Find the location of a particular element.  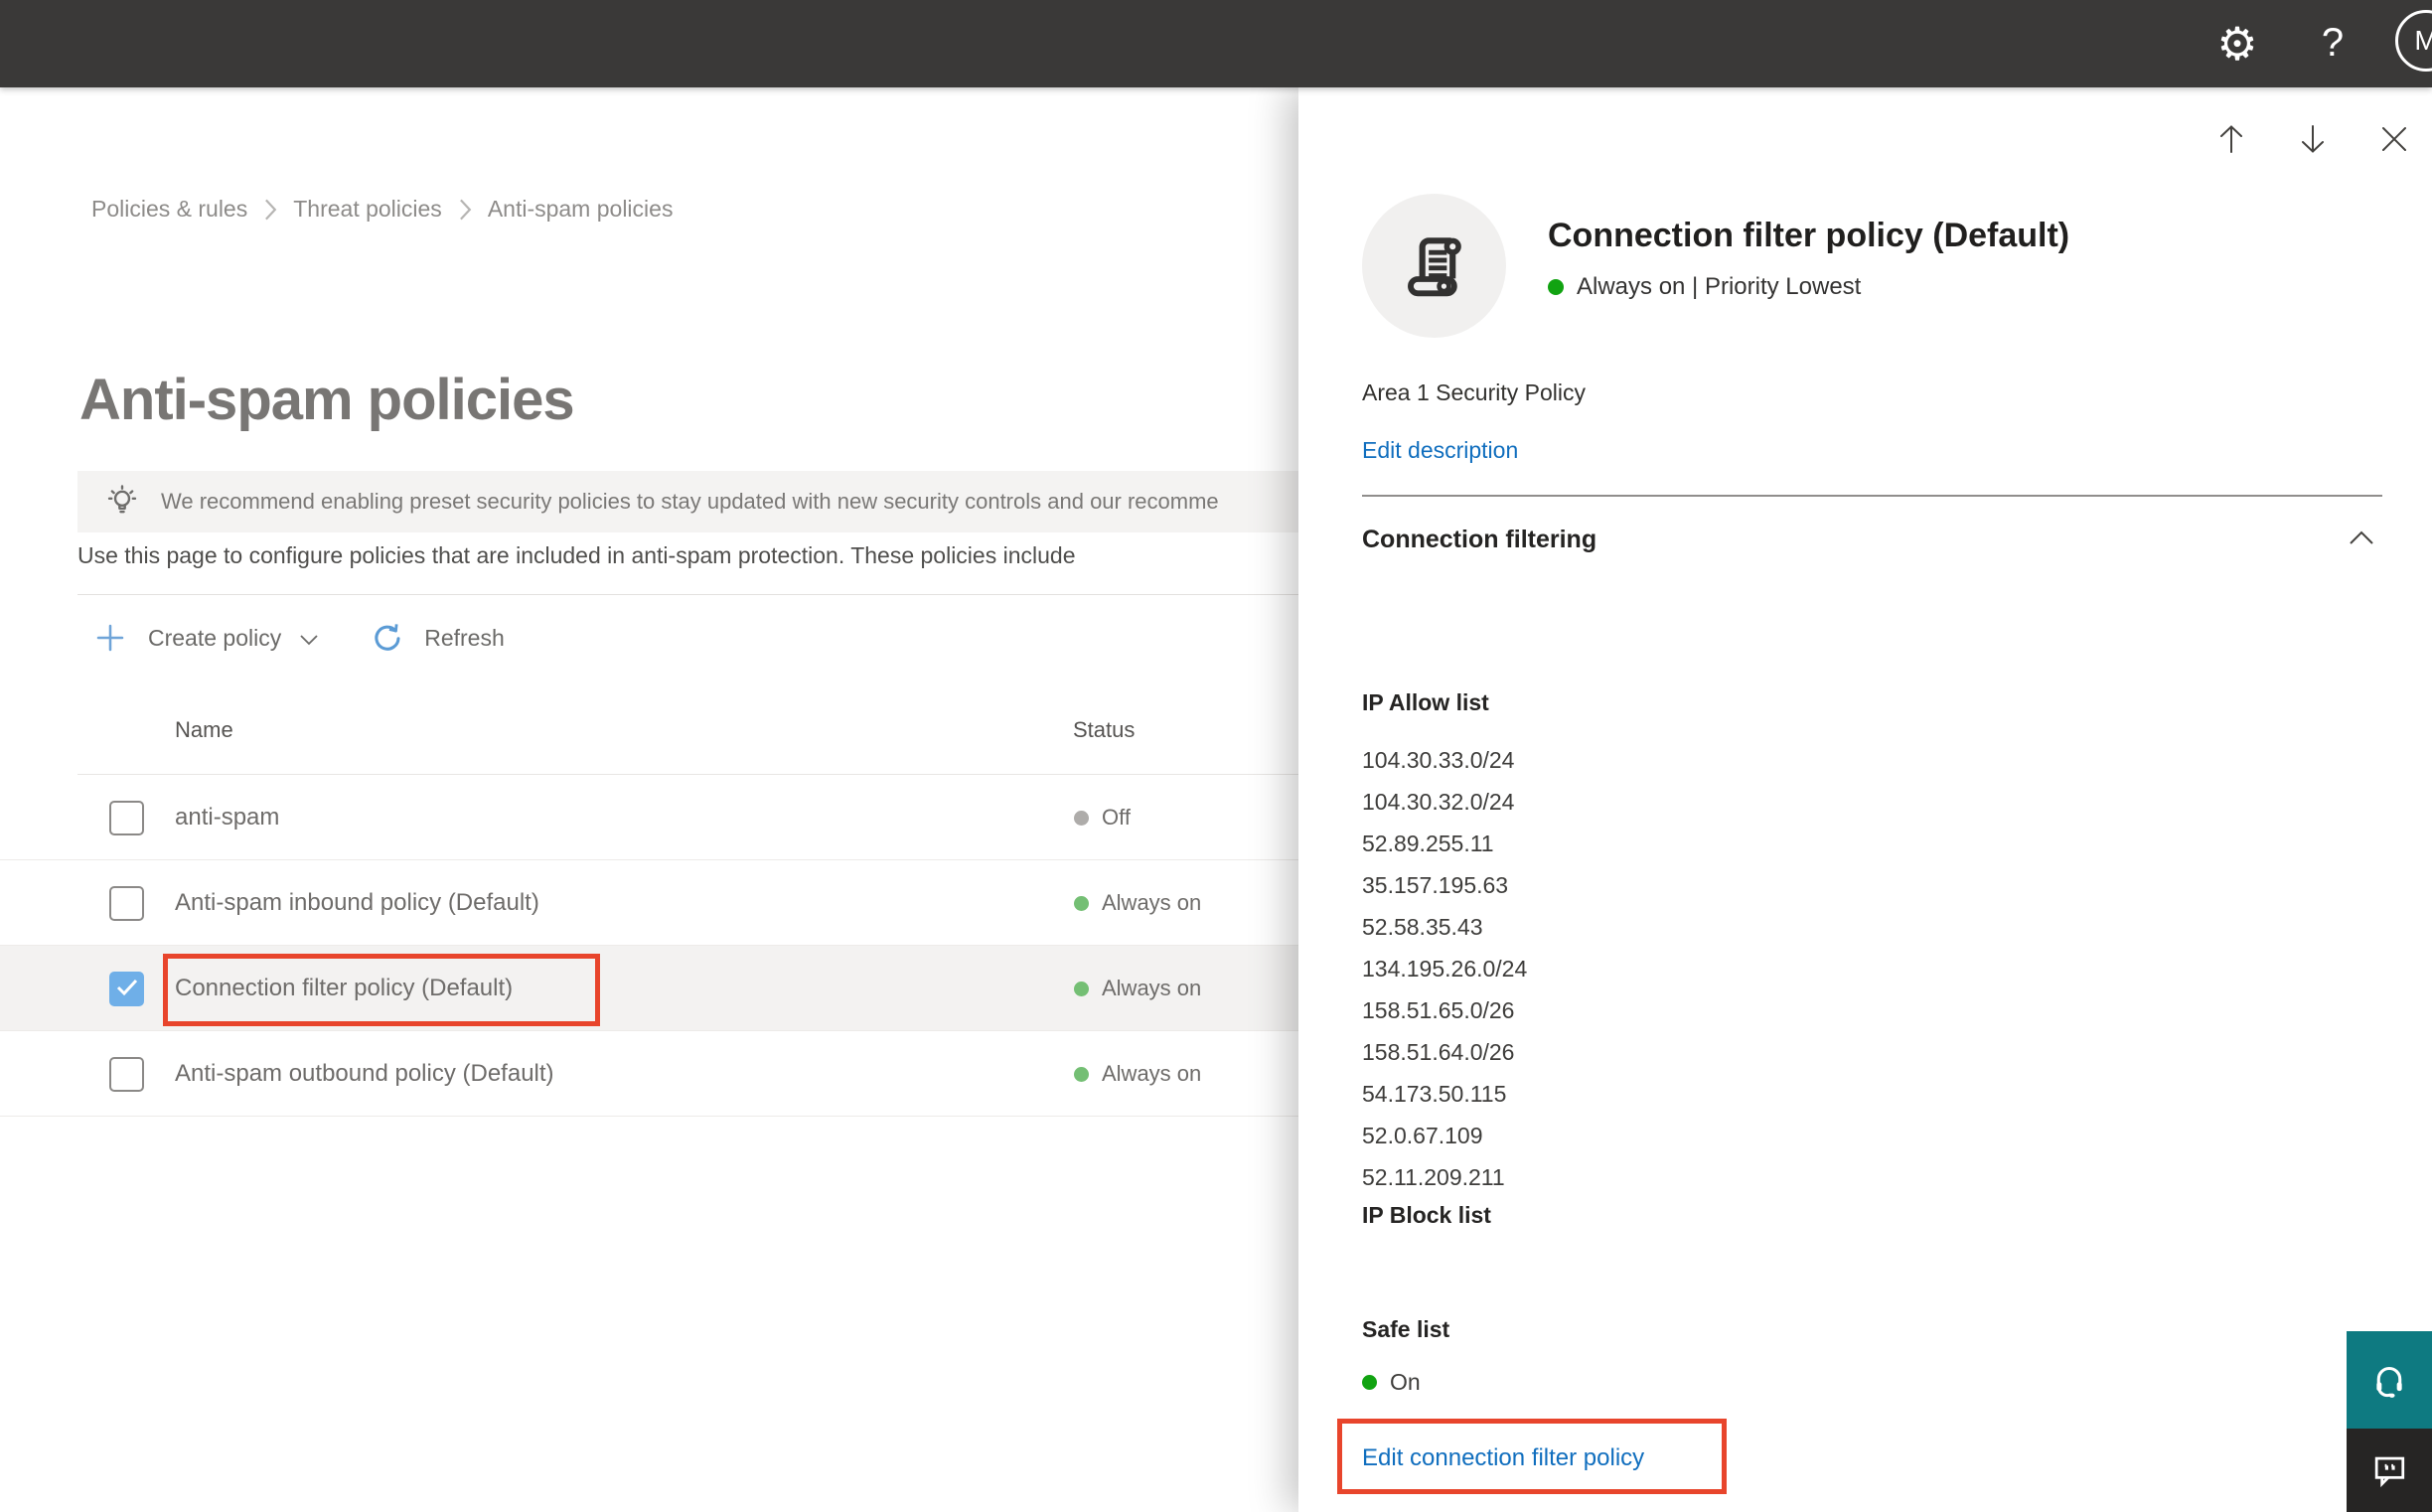

policy-scroll-icon is located at coordinates (1434, 266).